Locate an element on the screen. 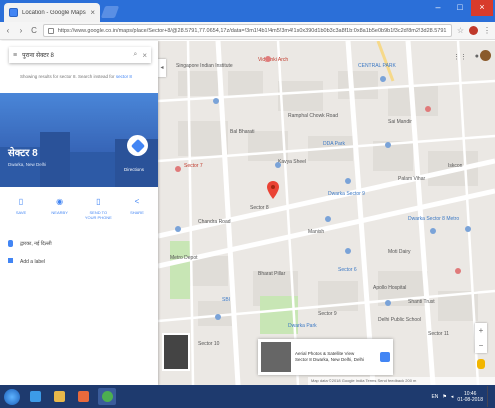  menu-icon: ≡ is located at coordinates (15, 55).